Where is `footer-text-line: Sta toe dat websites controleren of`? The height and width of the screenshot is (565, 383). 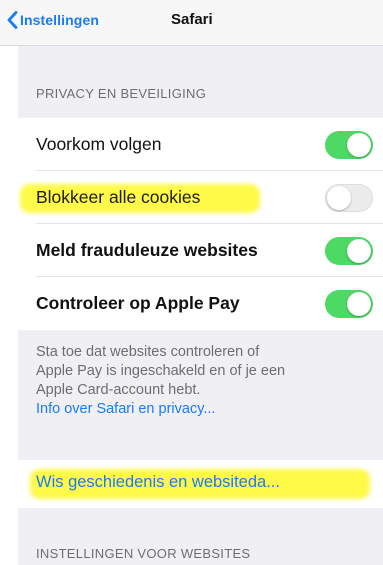
footer-text-line: Sta toe dat websites controleren of is located at coordinates (148, 352).